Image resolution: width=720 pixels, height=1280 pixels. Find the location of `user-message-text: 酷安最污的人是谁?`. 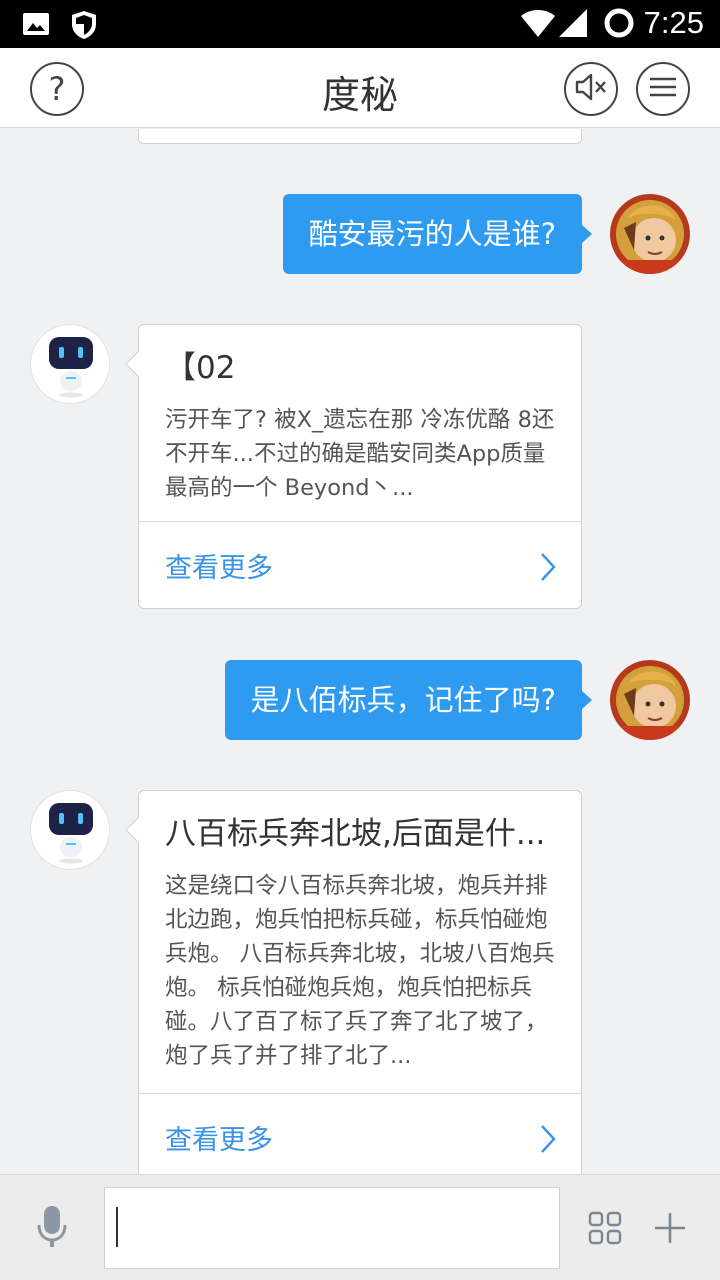

user-message-text: 酷安最污的人是谁? is located at coordinates (432, 234).